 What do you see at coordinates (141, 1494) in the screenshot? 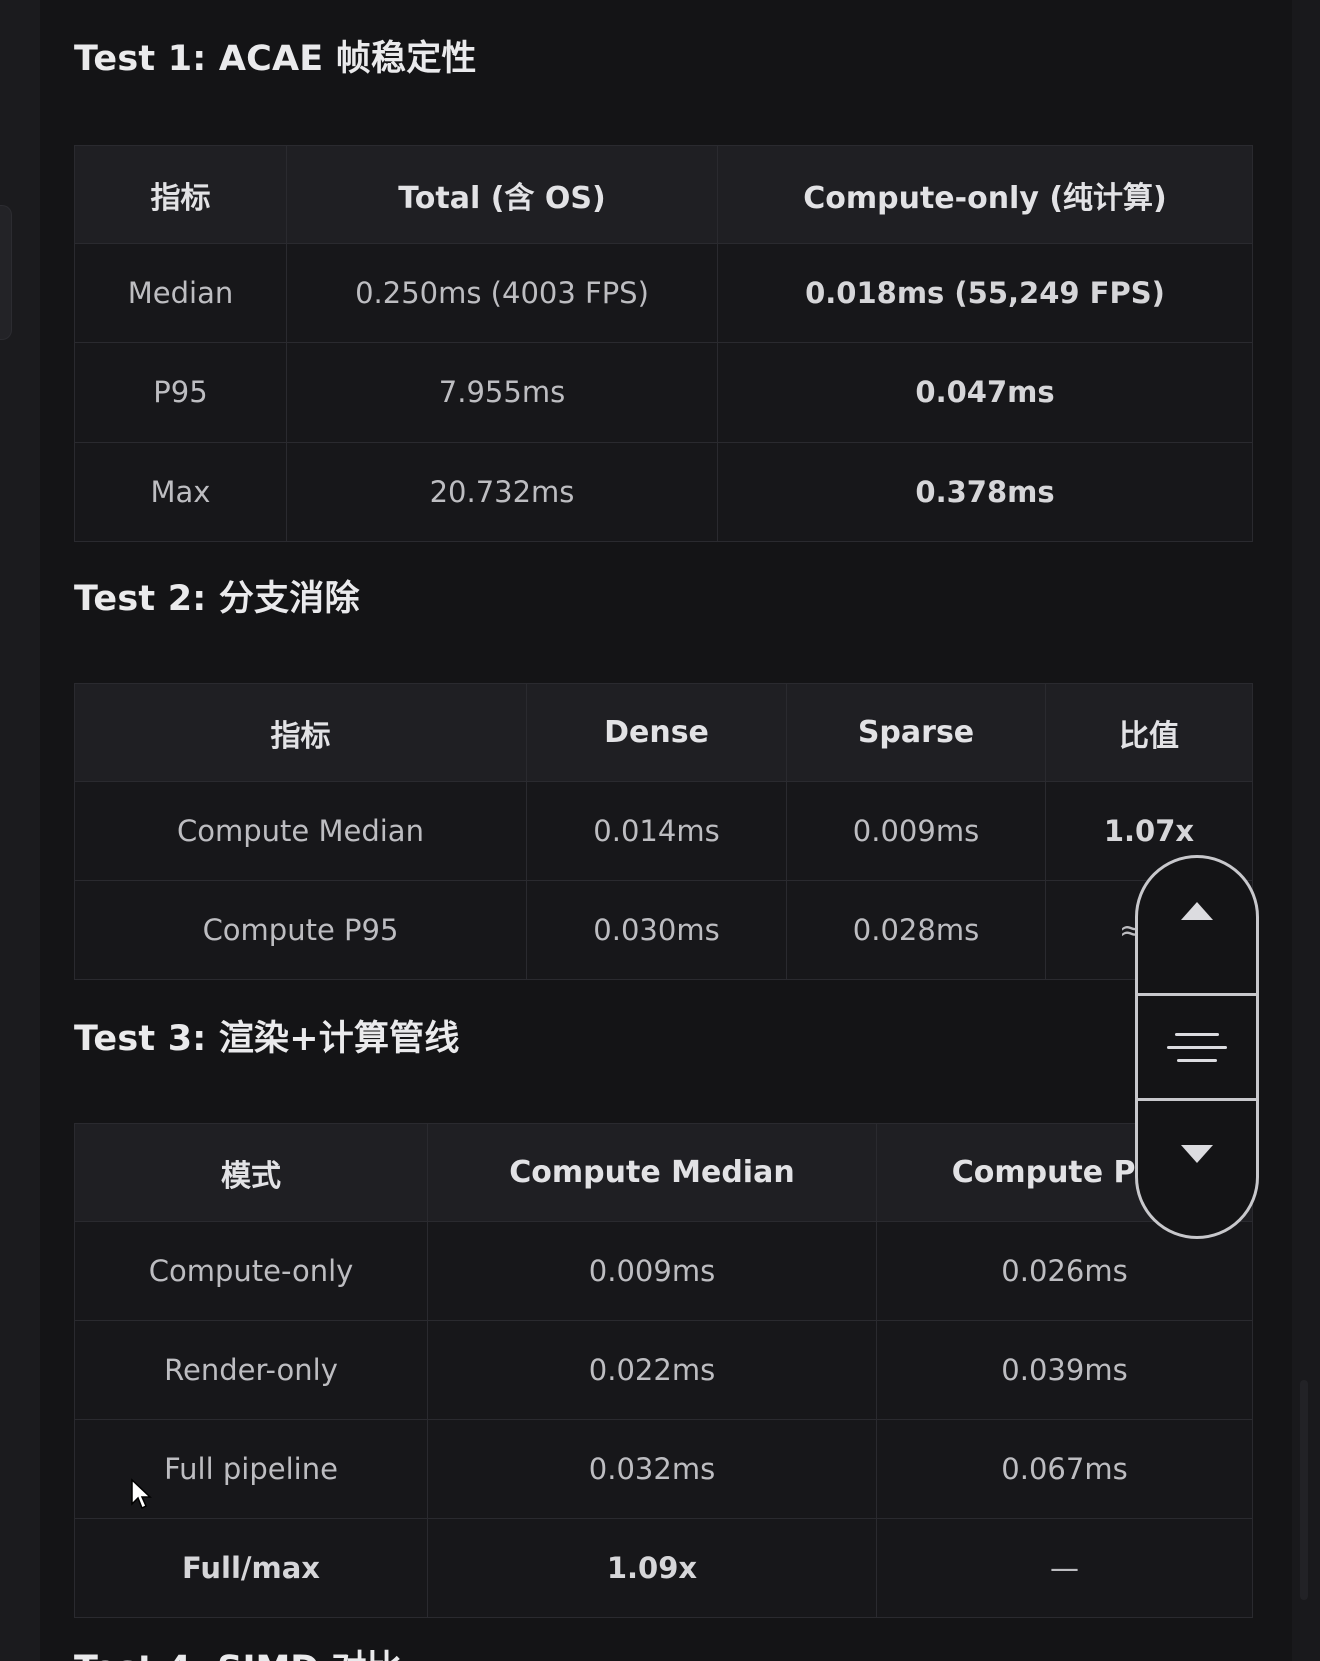
I see `mouse-cursor-icon` at bounding box center [141, 1494].